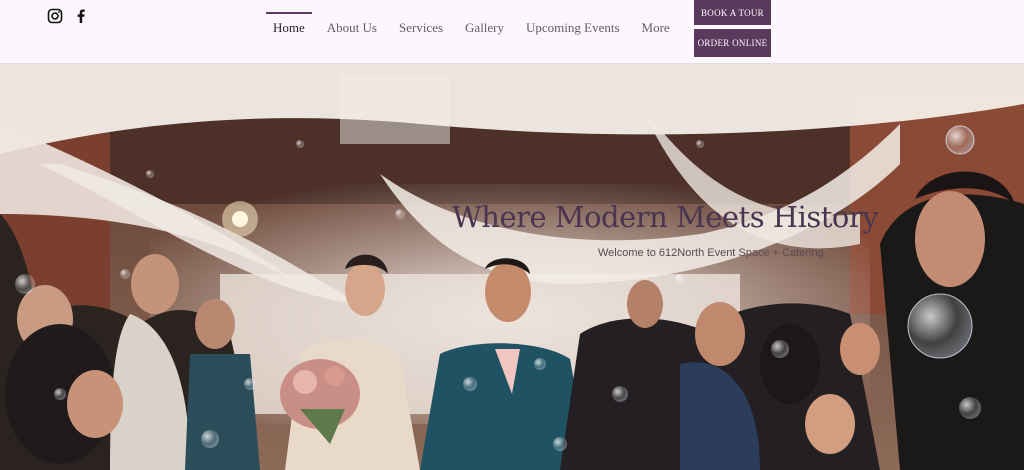  What do you see at coordinates (656, 28) in the screenshot?
I see `nav-more: More` at bounding box center [656, 28].